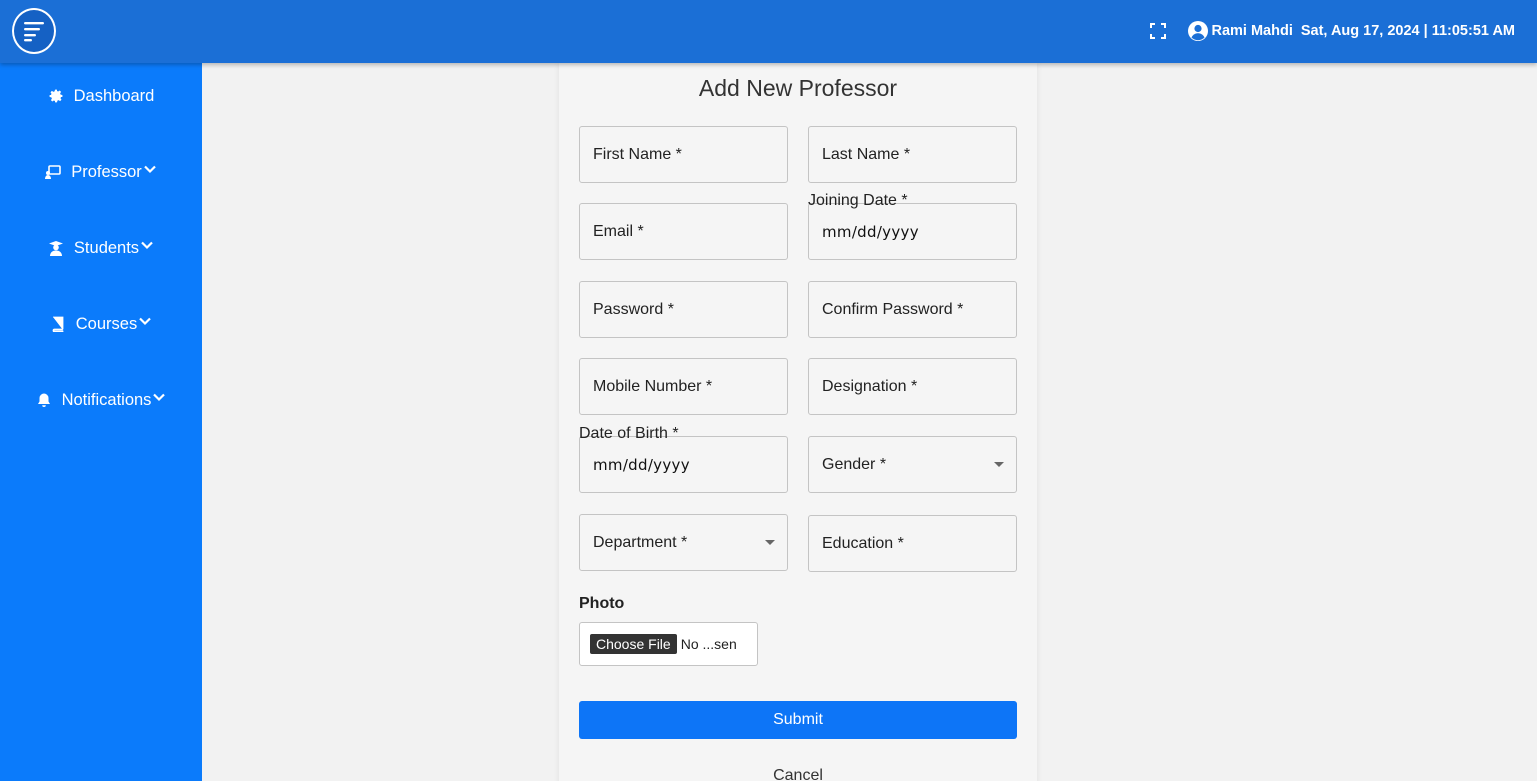 This screenshot has width=1537, height=781. Describe the element at coordinates (798, 88) in the screenshot. I see `page-title: Add New Professor` at that location.